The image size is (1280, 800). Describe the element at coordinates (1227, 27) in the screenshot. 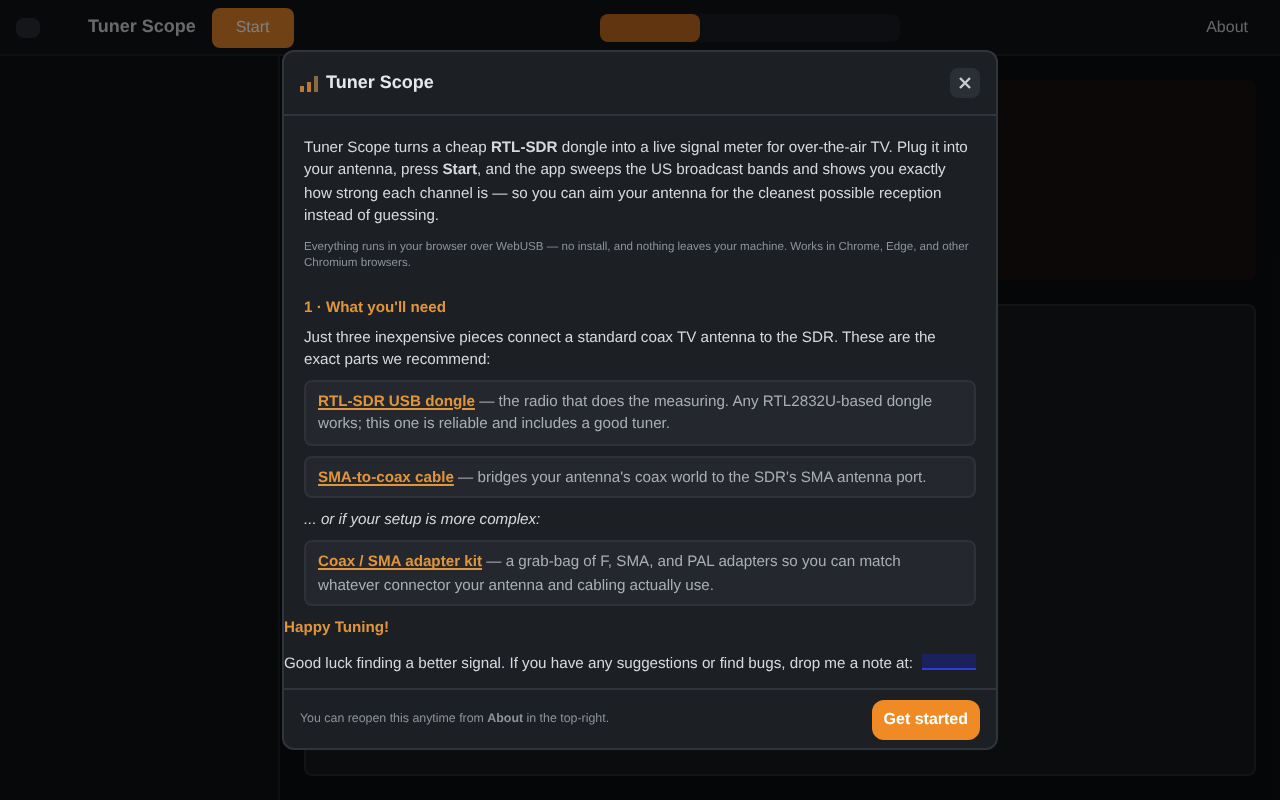

I see `about-link: About` at that location.